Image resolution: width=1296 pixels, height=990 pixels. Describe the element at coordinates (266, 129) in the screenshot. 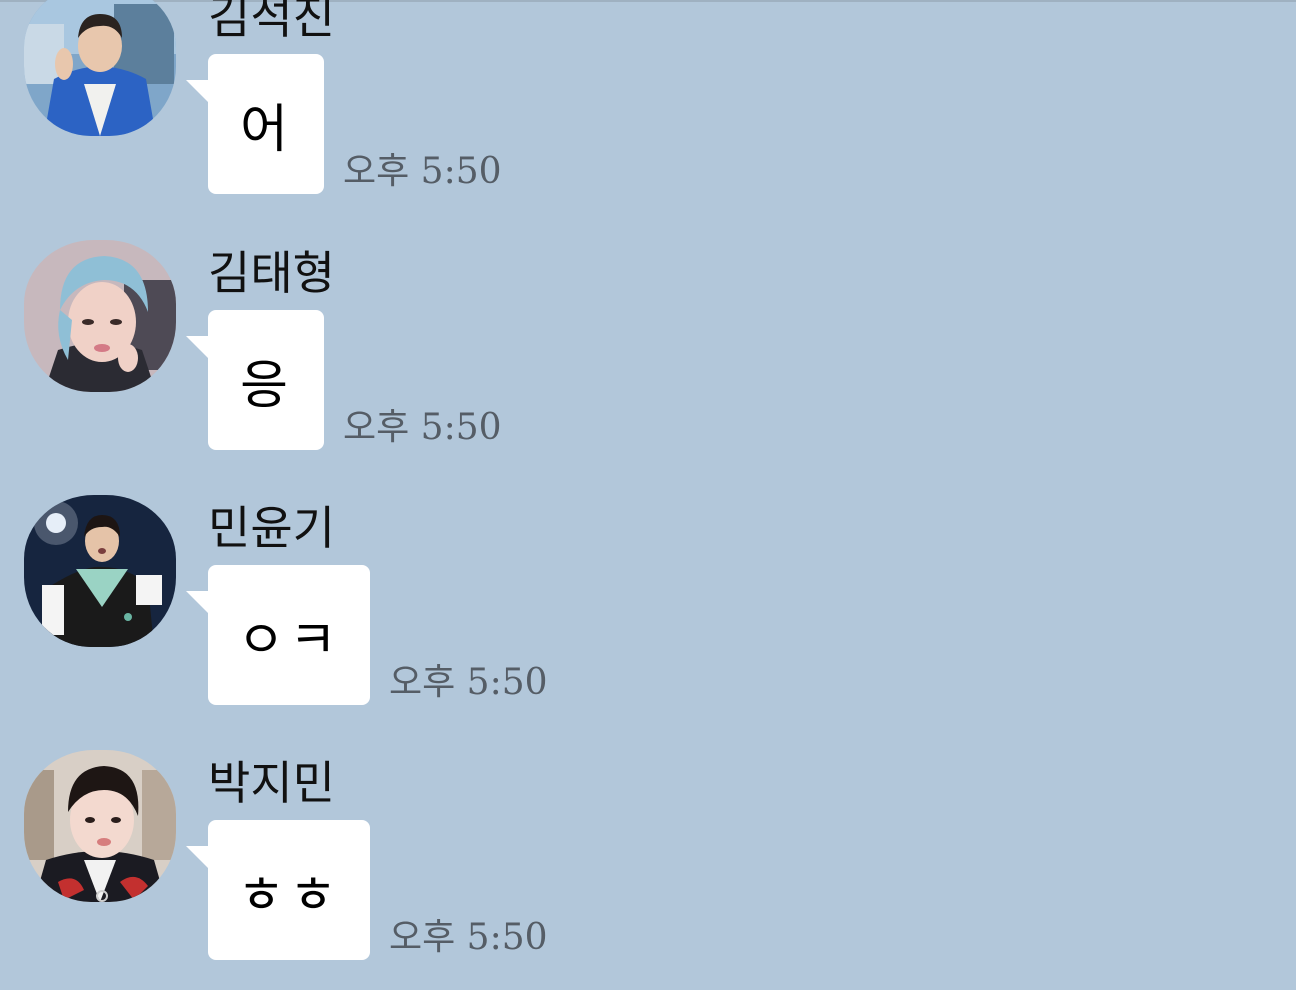

I see `message-text: 어` at that location.